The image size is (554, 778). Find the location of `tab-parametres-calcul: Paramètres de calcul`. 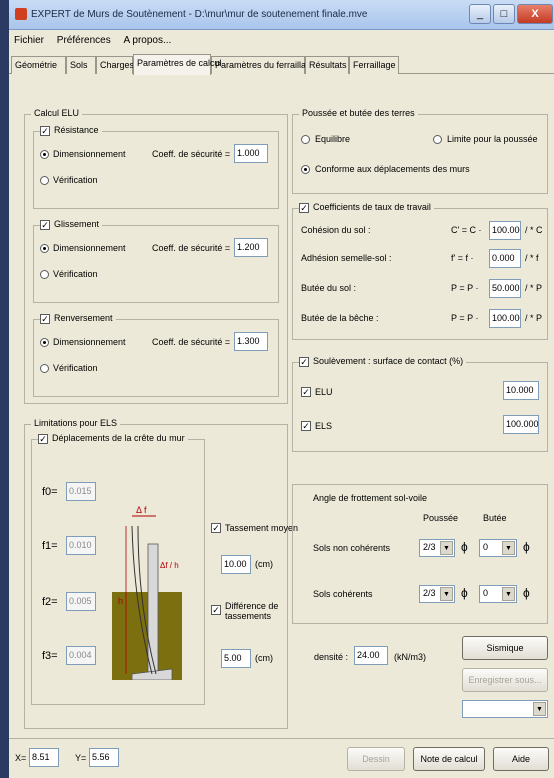

tab-parametres-calcul: Paramètres de calcul is located at coordinates (177, 64).